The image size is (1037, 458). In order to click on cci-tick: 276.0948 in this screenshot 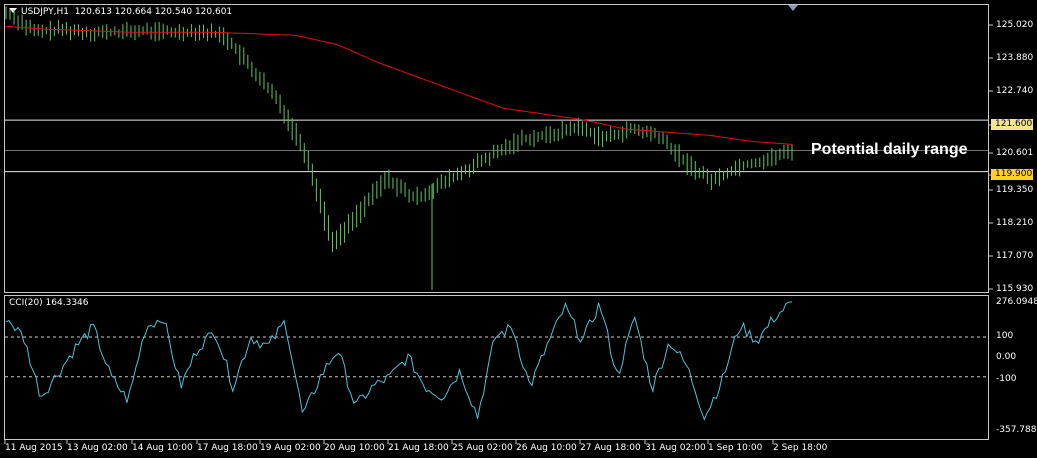, I will do `click(1016, 302)`.